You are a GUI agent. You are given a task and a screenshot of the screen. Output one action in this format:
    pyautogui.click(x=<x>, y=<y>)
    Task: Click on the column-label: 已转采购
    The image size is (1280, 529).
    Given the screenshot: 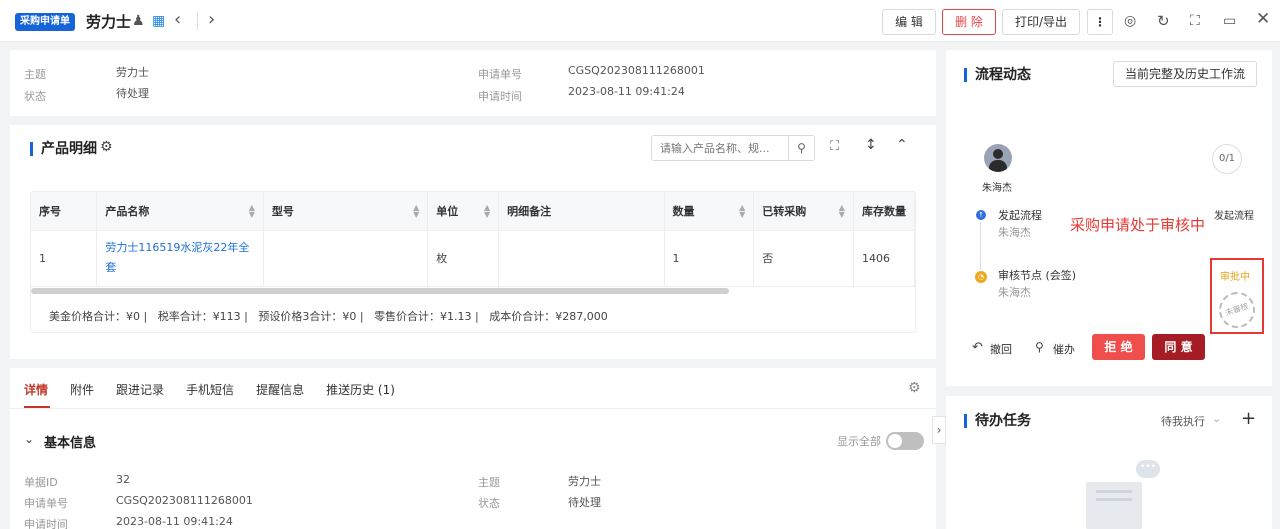 What is the action you would take?
    pyautogui.click(x=784, y=211)
    